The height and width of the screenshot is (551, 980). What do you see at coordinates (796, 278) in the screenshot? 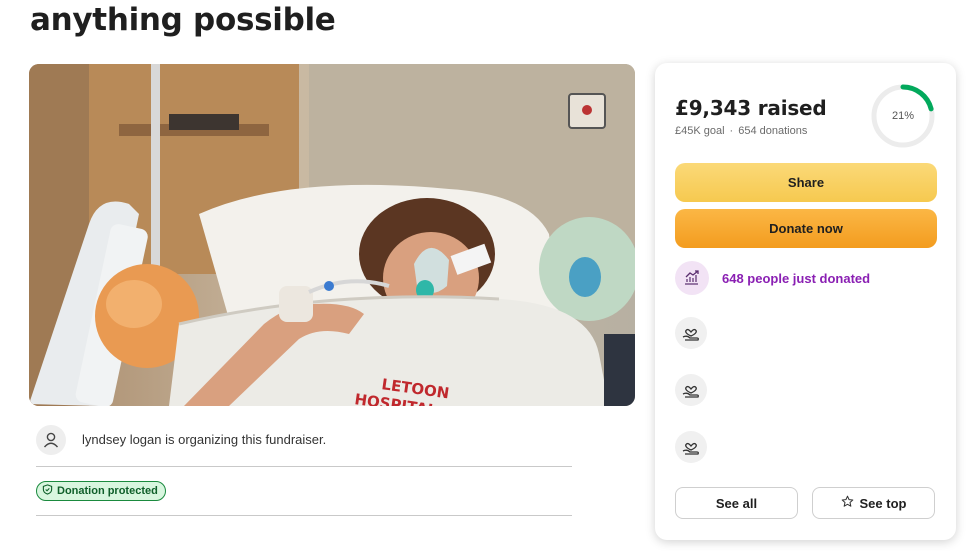
I see `recent-donations-text: 648 people just donated` at bounding box center [796, 278].